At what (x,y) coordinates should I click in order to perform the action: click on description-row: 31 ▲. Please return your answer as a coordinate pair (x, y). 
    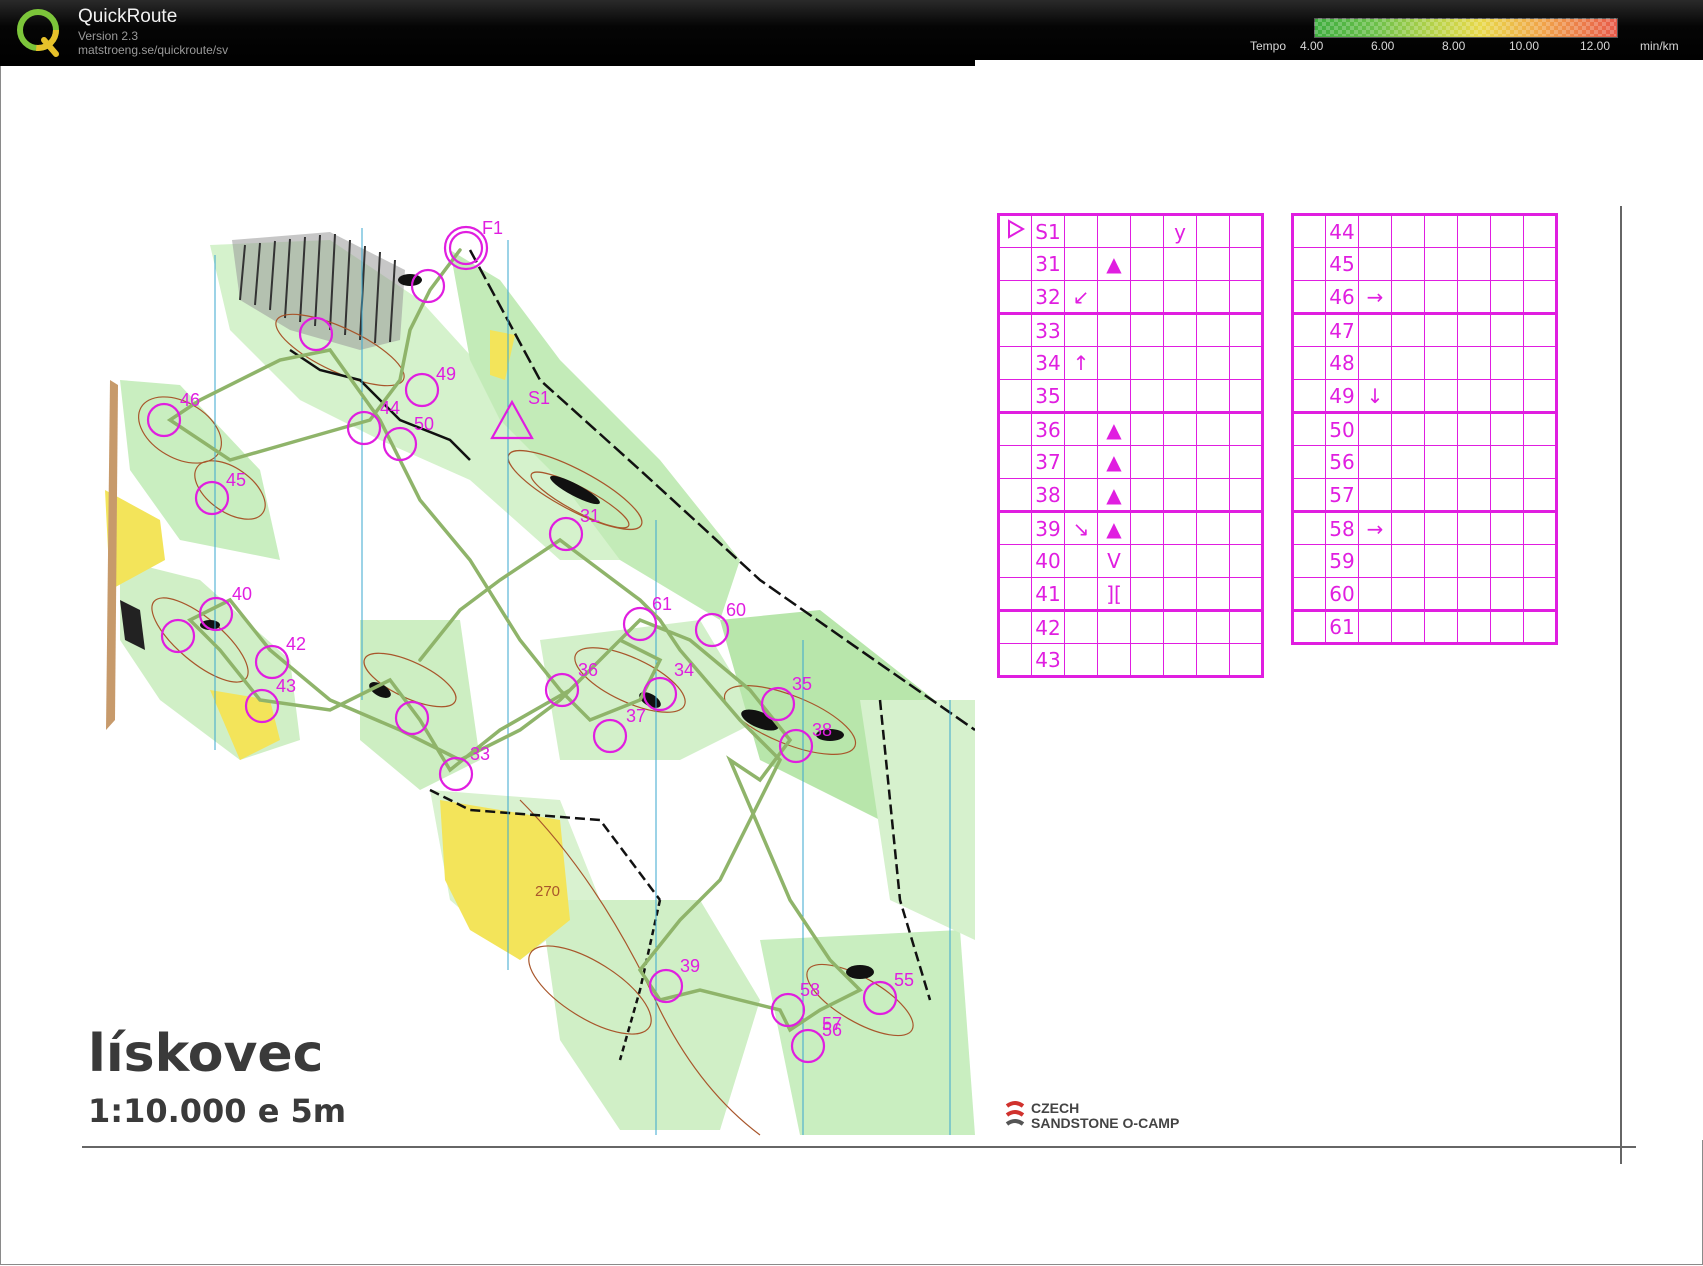
    Looking at the image, I should click on (1130, 264).